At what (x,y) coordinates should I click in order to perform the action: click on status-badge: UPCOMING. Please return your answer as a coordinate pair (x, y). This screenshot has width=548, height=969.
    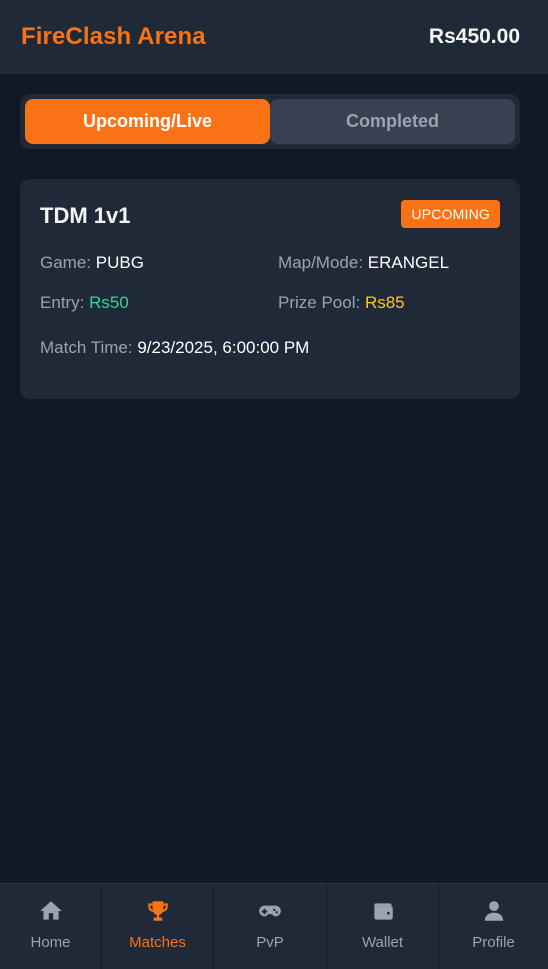
    Looking at the image, I should click on (450, 214).